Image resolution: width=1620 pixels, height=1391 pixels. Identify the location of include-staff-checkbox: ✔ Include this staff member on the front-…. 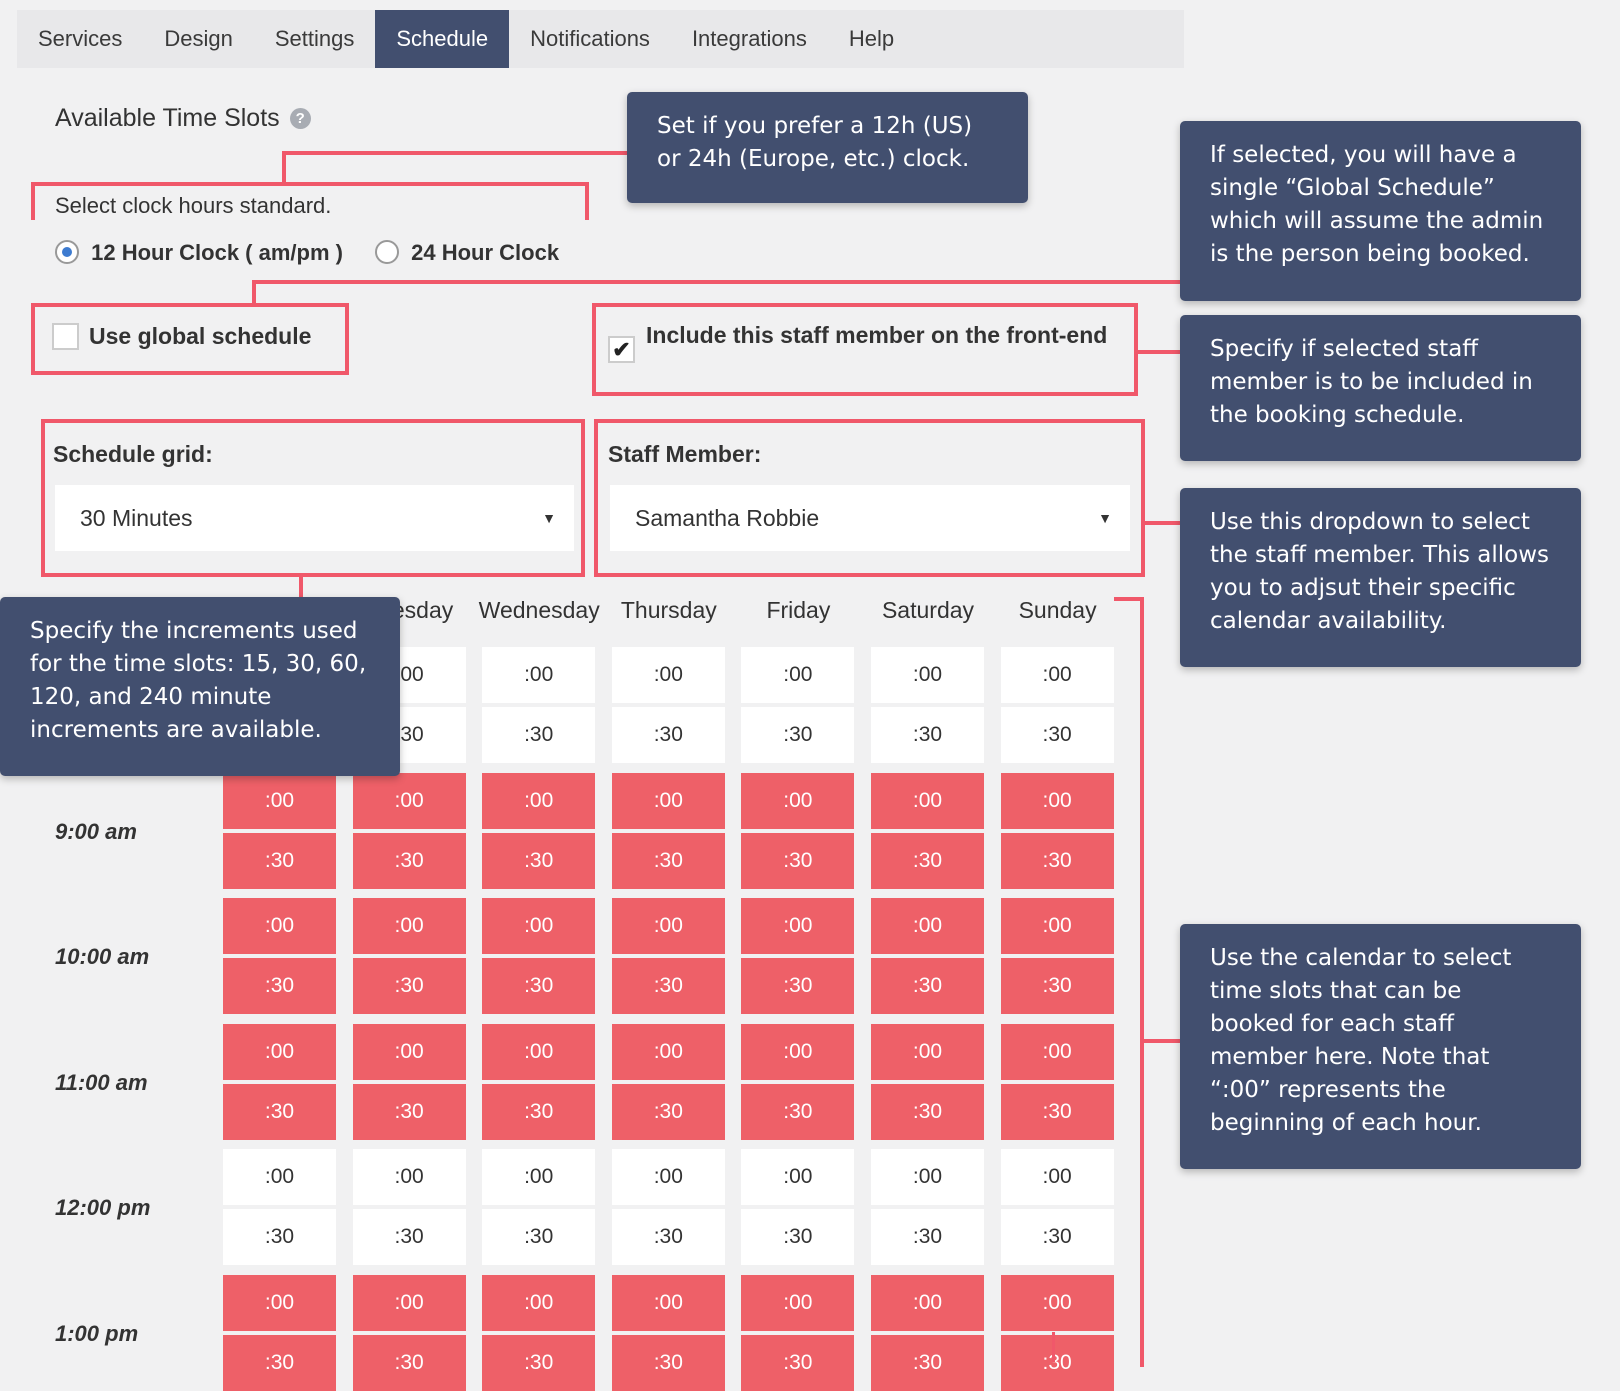
(858, 342).